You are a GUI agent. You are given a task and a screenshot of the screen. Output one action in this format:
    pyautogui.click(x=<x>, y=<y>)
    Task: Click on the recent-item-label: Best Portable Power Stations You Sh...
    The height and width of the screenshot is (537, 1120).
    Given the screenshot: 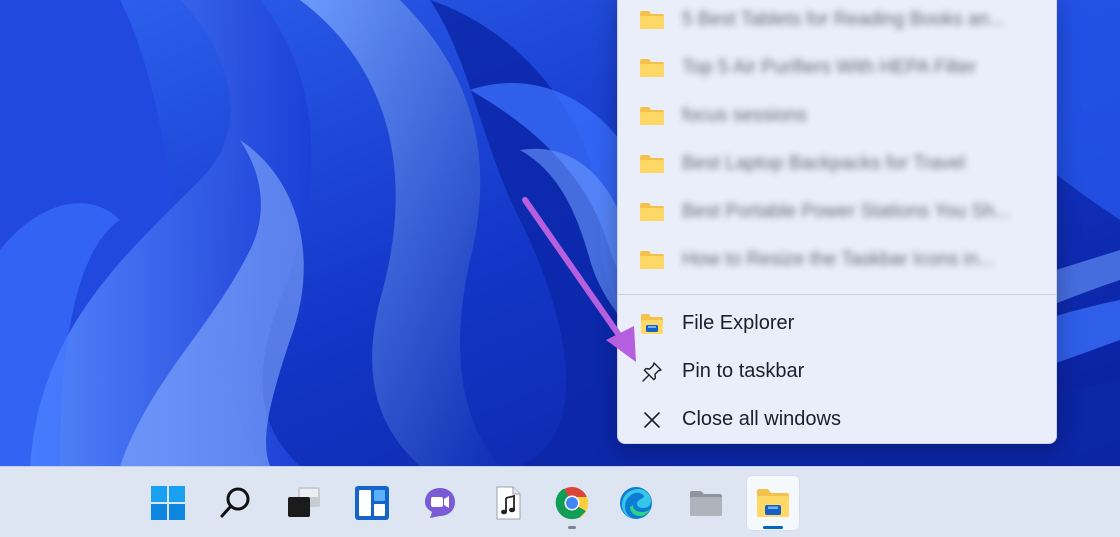 What is the action you would take?
    pyautogui.click(x=846, y=211)
    